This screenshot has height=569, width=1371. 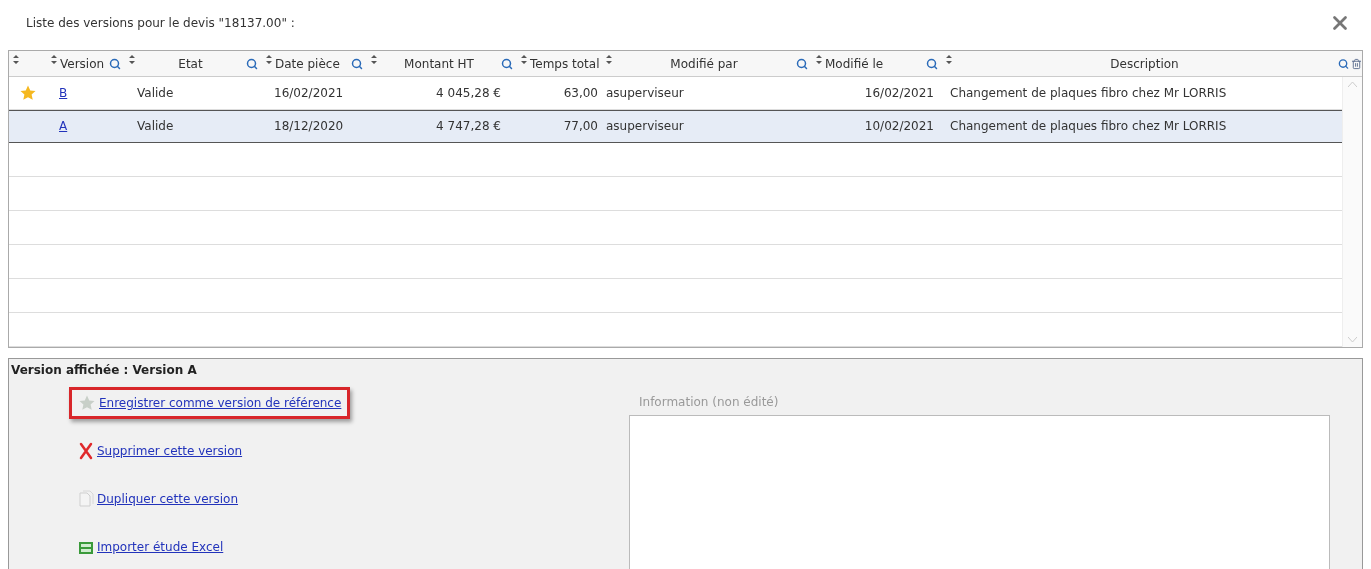 I want to click on details-heading: Version affichée : Version A, so click(x=104, y=370).